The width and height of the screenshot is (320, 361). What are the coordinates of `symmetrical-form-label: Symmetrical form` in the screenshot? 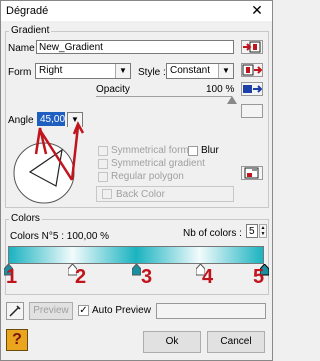 It's located at (150, 150).